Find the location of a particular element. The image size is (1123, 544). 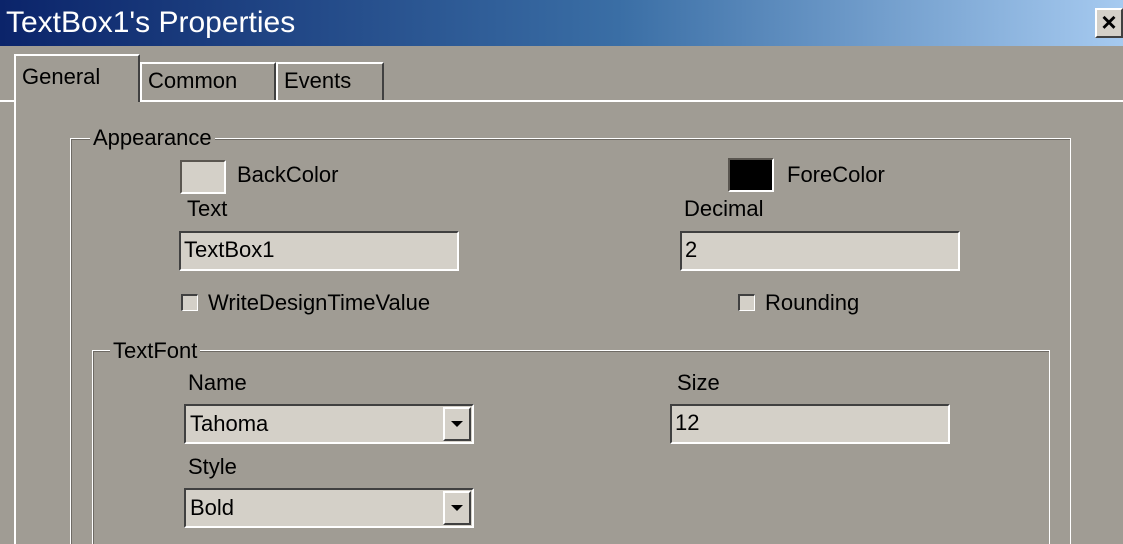

font-style-label: Style is located at coordinates (212, 466).